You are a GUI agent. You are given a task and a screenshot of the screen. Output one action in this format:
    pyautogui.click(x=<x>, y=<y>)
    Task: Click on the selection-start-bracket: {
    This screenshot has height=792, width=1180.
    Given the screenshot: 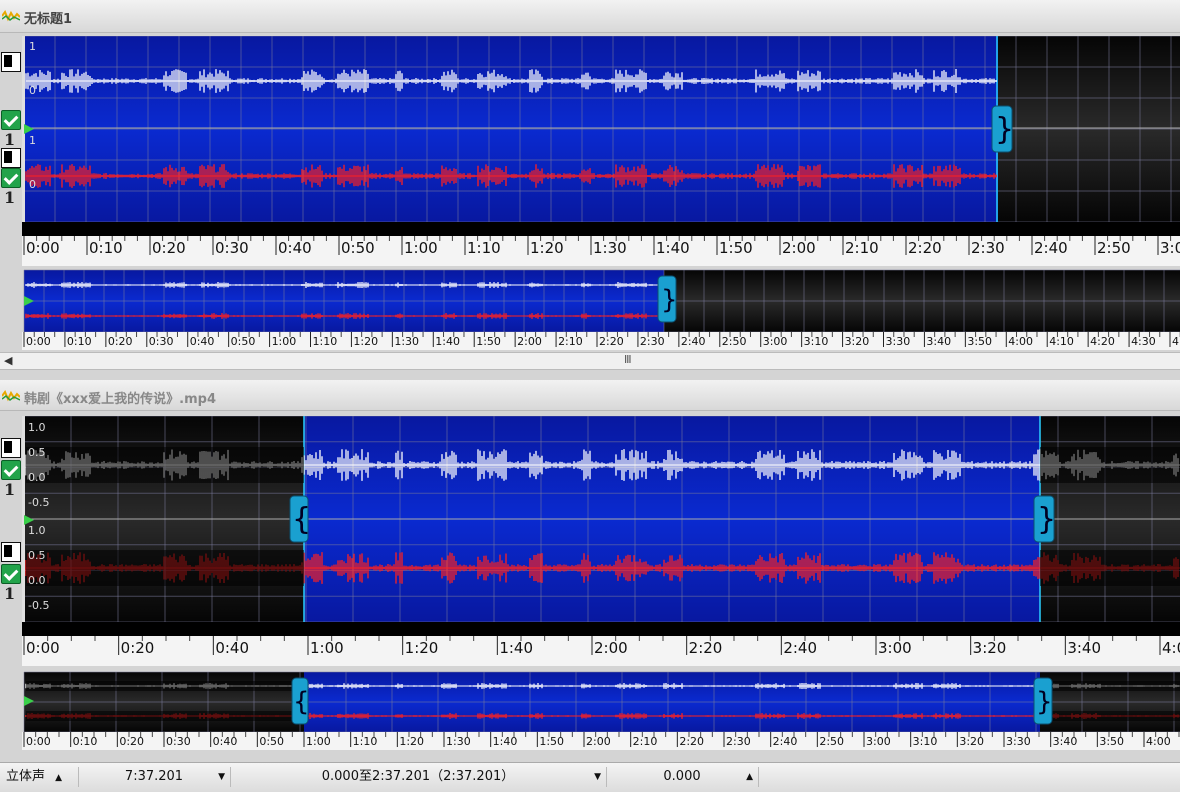 What is the action you would take?
    pyautogui.click(x=300, y=519)
    